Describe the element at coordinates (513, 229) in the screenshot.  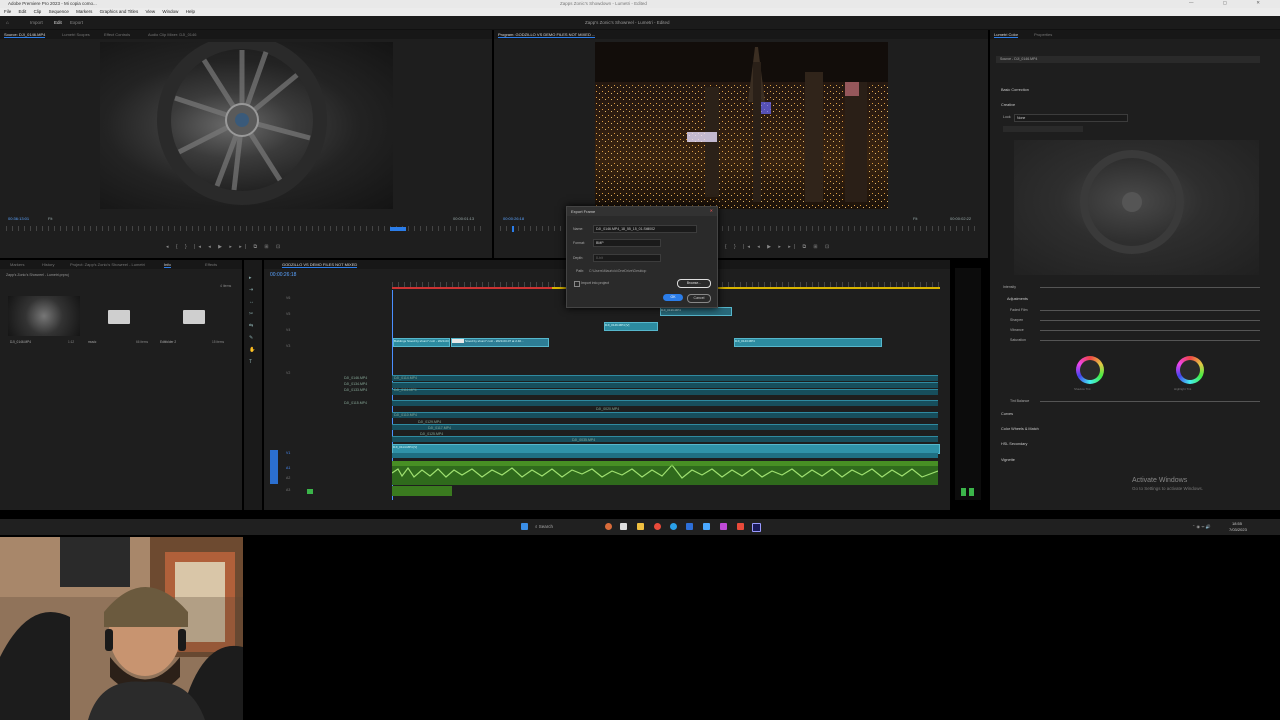
I see `program-playhead` at that location.